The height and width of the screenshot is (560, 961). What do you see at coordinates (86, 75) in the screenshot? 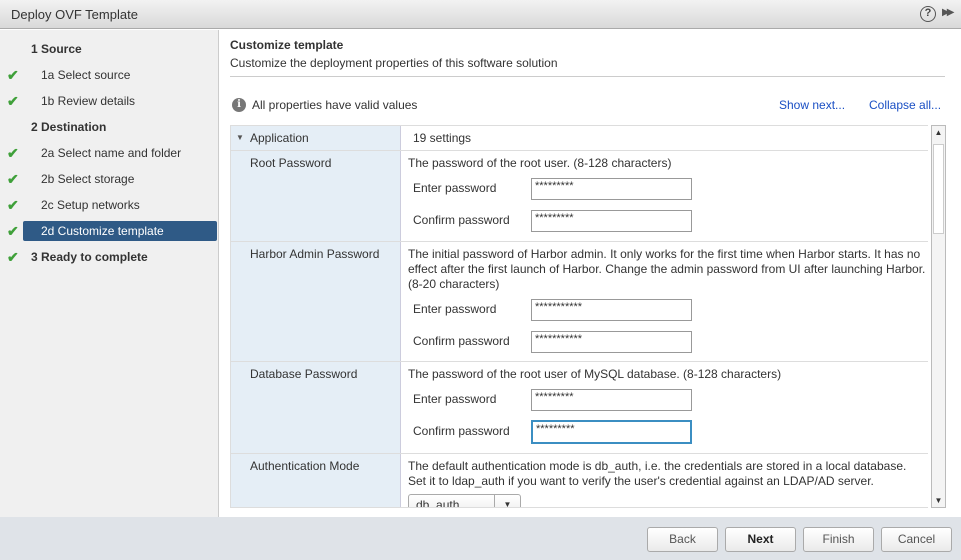
I see `step-label: 1a Select source` at bounding box center [86, 75].